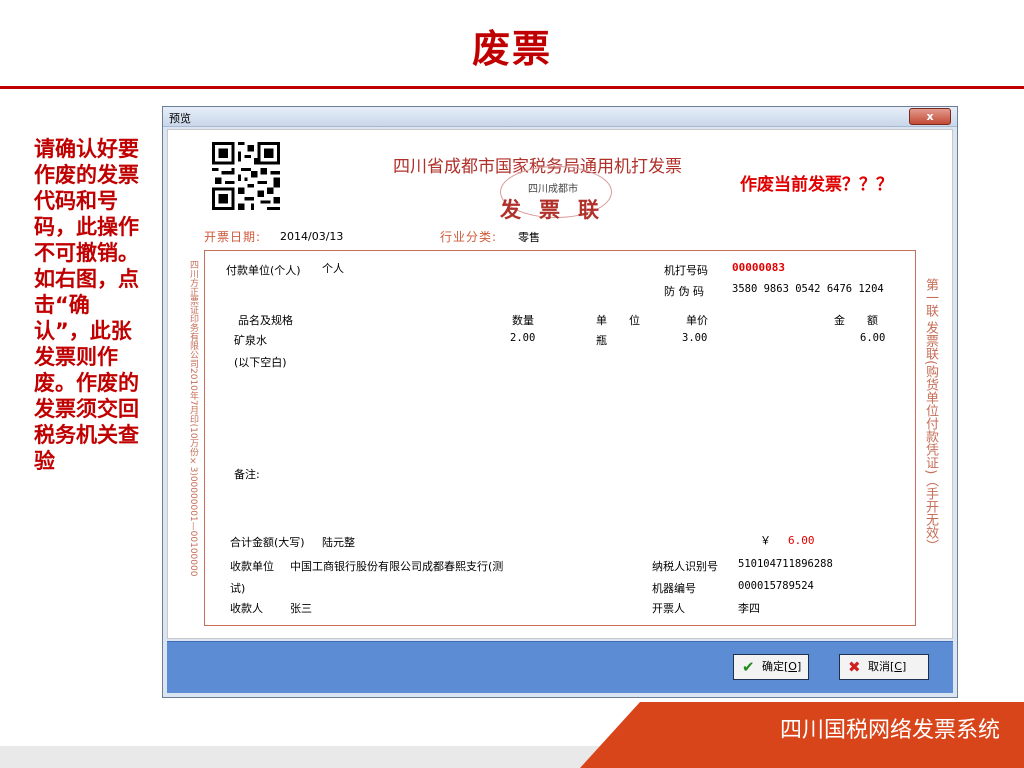  I want to click on seal-city: 四川成都市, so click(553, 189).